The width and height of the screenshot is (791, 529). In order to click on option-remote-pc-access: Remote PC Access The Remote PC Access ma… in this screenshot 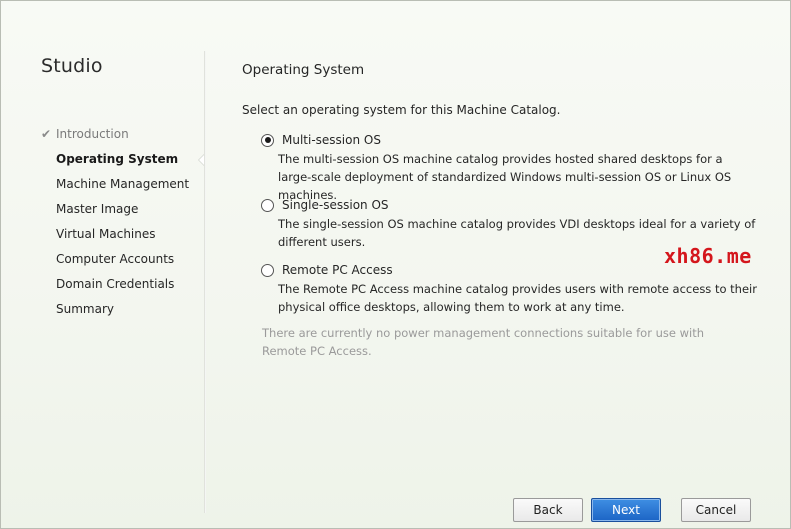, I will do `click(511, 288)`.